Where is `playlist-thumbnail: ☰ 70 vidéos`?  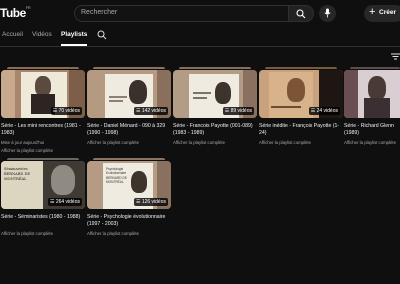 playlist-thumbnail: ☰ 70 vidéos is located at coordinates (43, 94).